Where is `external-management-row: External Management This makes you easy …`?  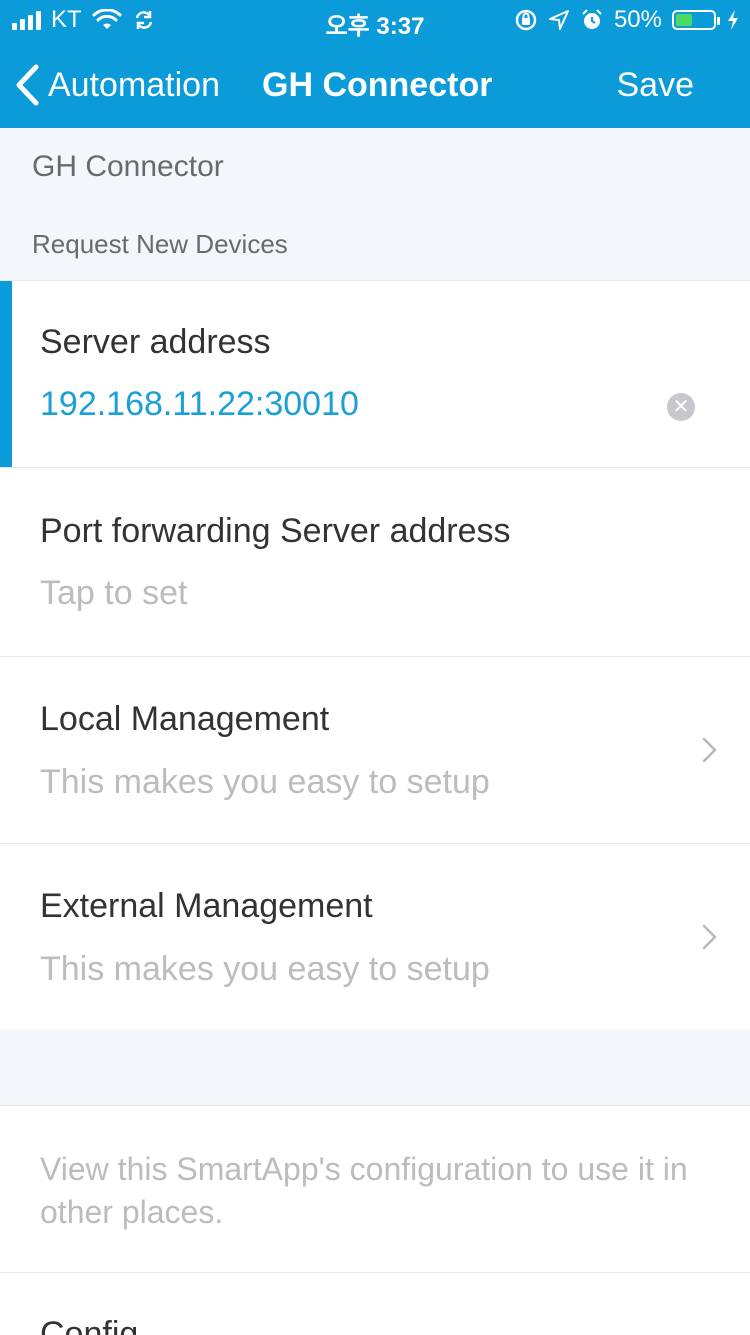 external-management-row: External Management This makes you easy … is located at coordinates (375, 937).